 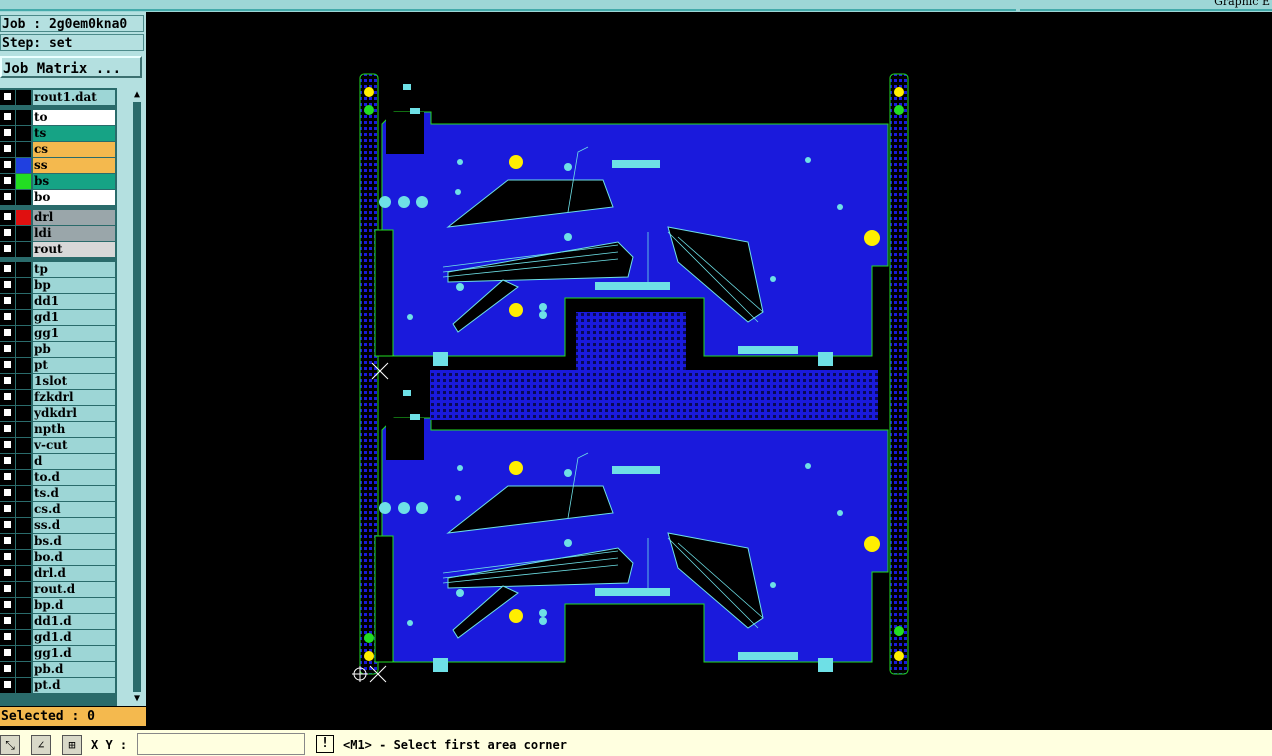 I want to click on layer-row: bs.d, so click(x=58, y=541).